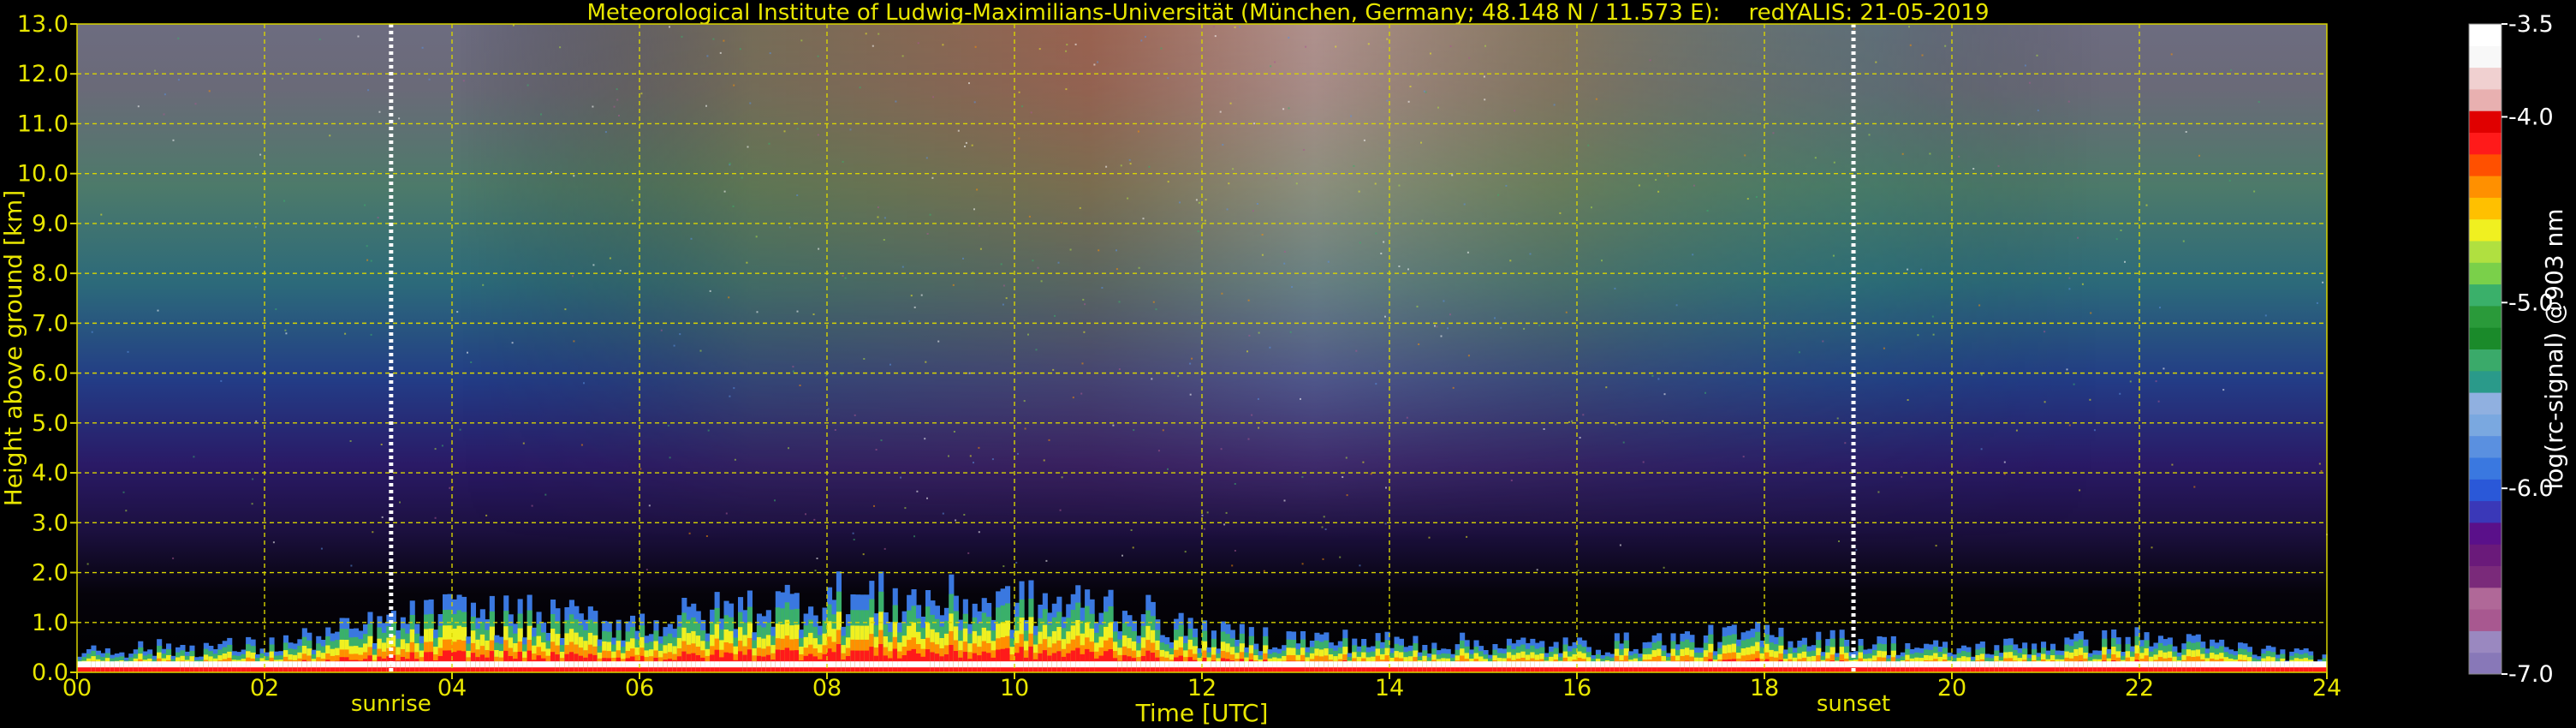 This screenshot has height=728, width=2576. What do you see at coordinates (1014, 688) in the screenshot?
I see `x-tick-label: 10` at bounding box center [1014, 688].